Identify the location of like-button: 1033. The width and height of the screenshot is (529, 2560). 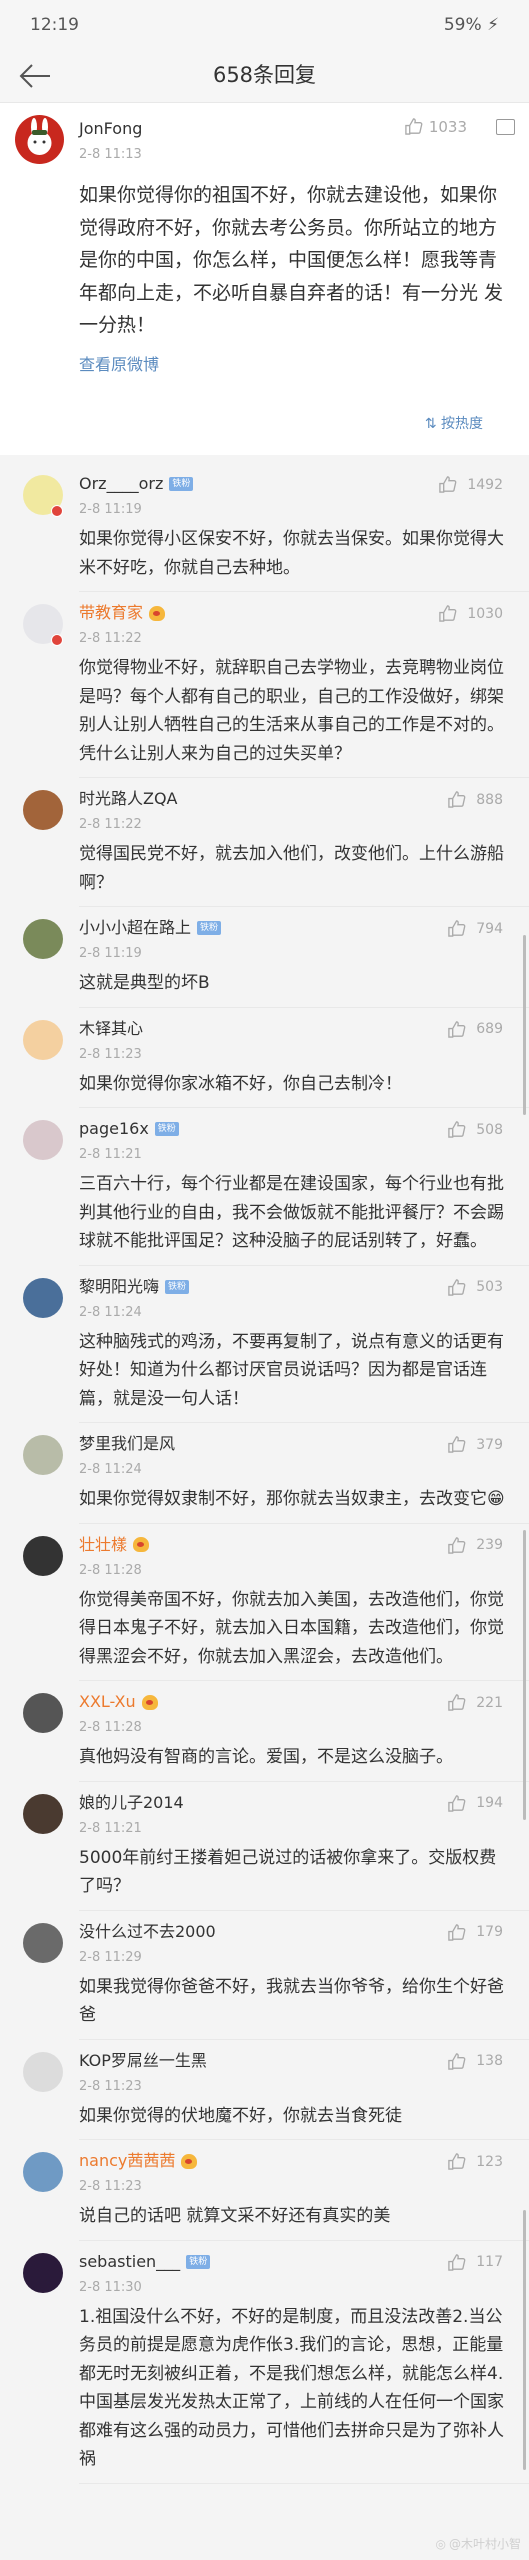
(435, 126).